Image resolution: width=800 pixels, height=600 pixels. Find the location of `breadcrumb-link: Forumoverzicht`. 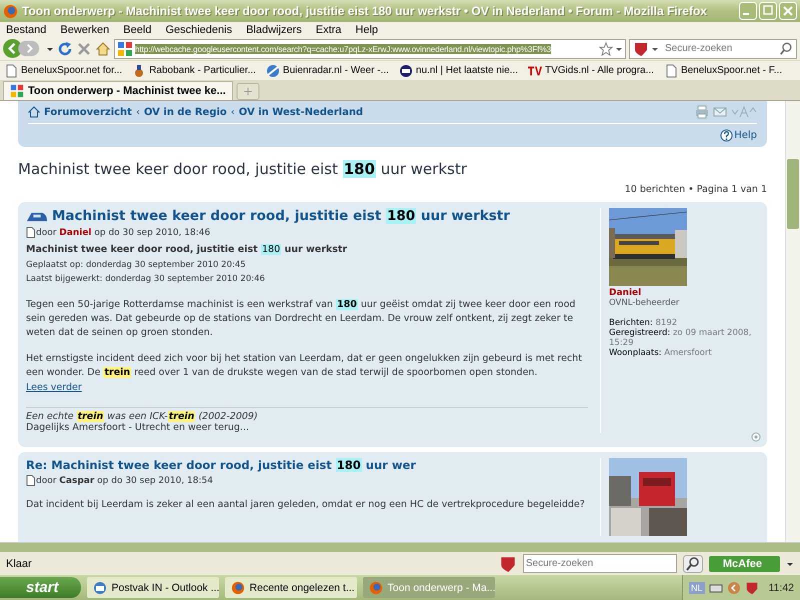

breadcrumb-link: Forumoverzicht is located at coordinates (88, 112).